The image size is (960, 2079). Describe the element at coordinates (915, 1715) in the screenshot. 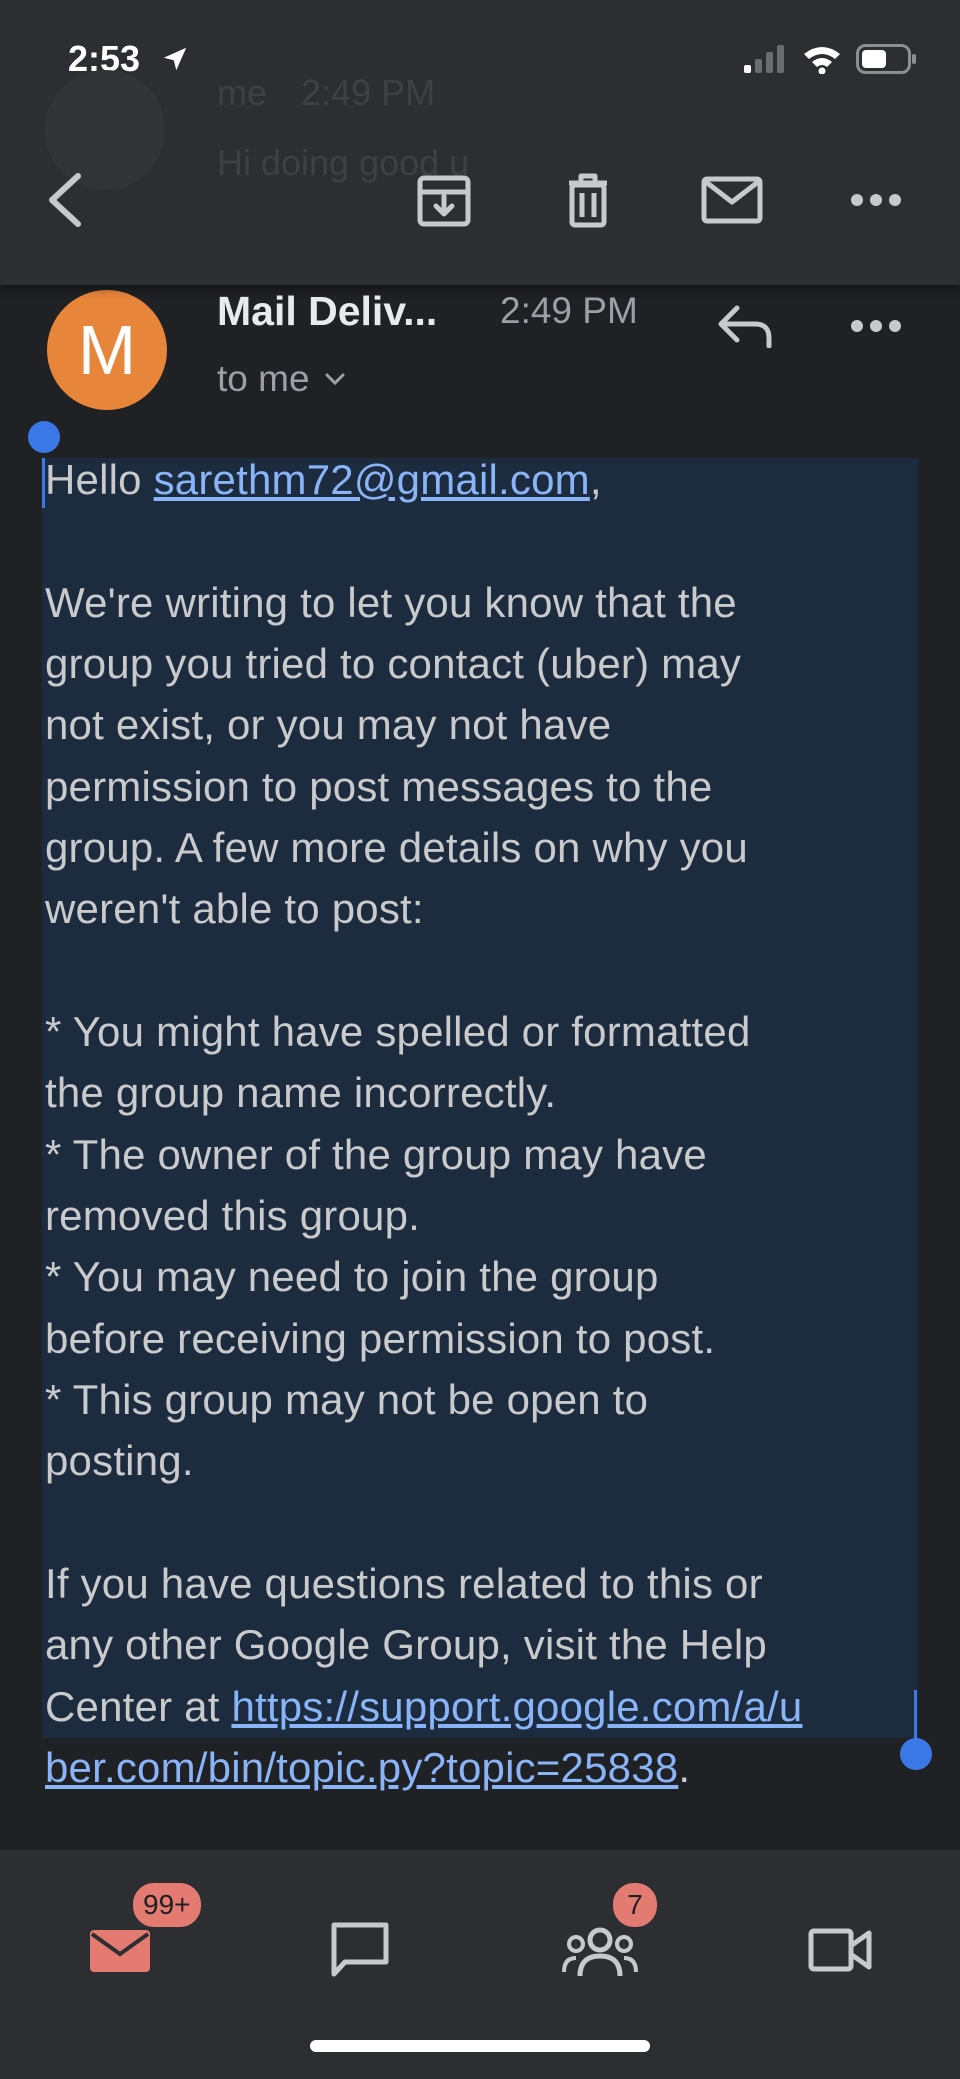

I see `selection-caret-end` at that location.